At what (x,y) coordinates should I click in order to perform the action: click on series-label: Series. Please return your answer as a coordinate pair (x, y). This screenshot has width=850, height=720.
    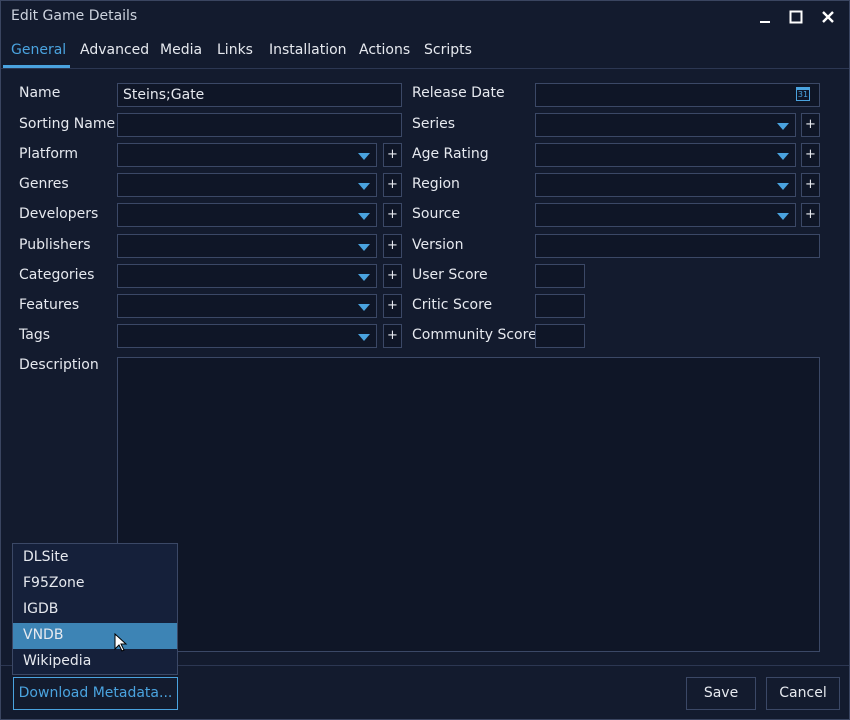
    Looking at the image, I should click on (434, 124).